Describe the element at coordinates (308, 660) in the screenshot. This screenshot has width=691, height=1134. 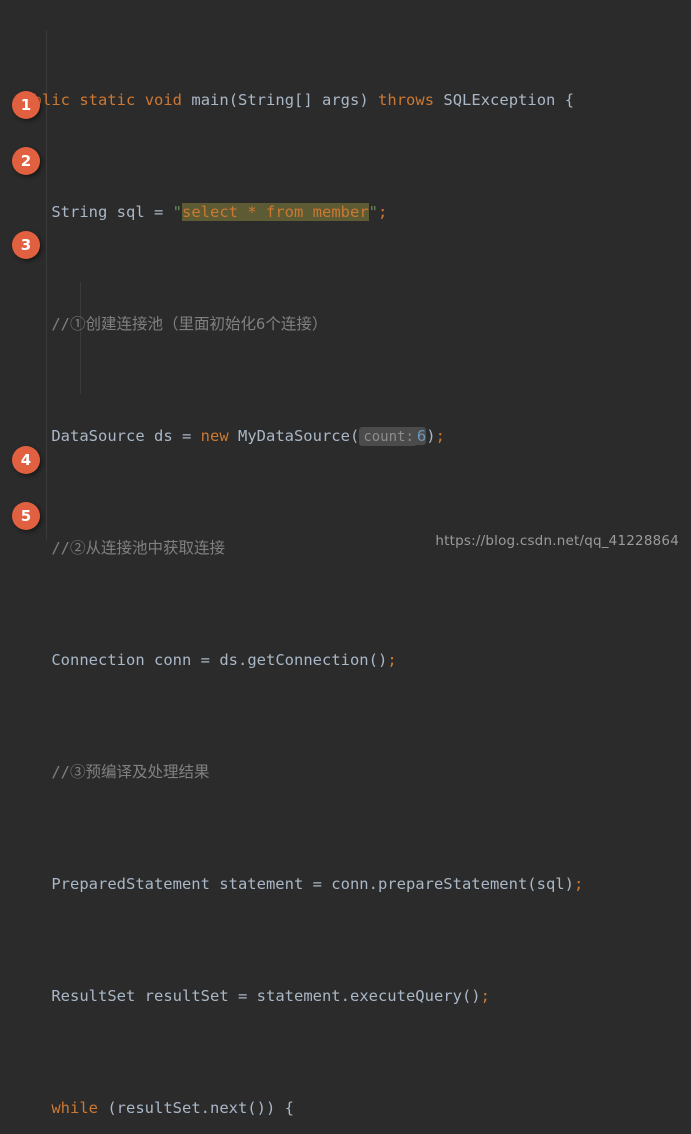
I see `method-getconnection: getConnection` at that location.